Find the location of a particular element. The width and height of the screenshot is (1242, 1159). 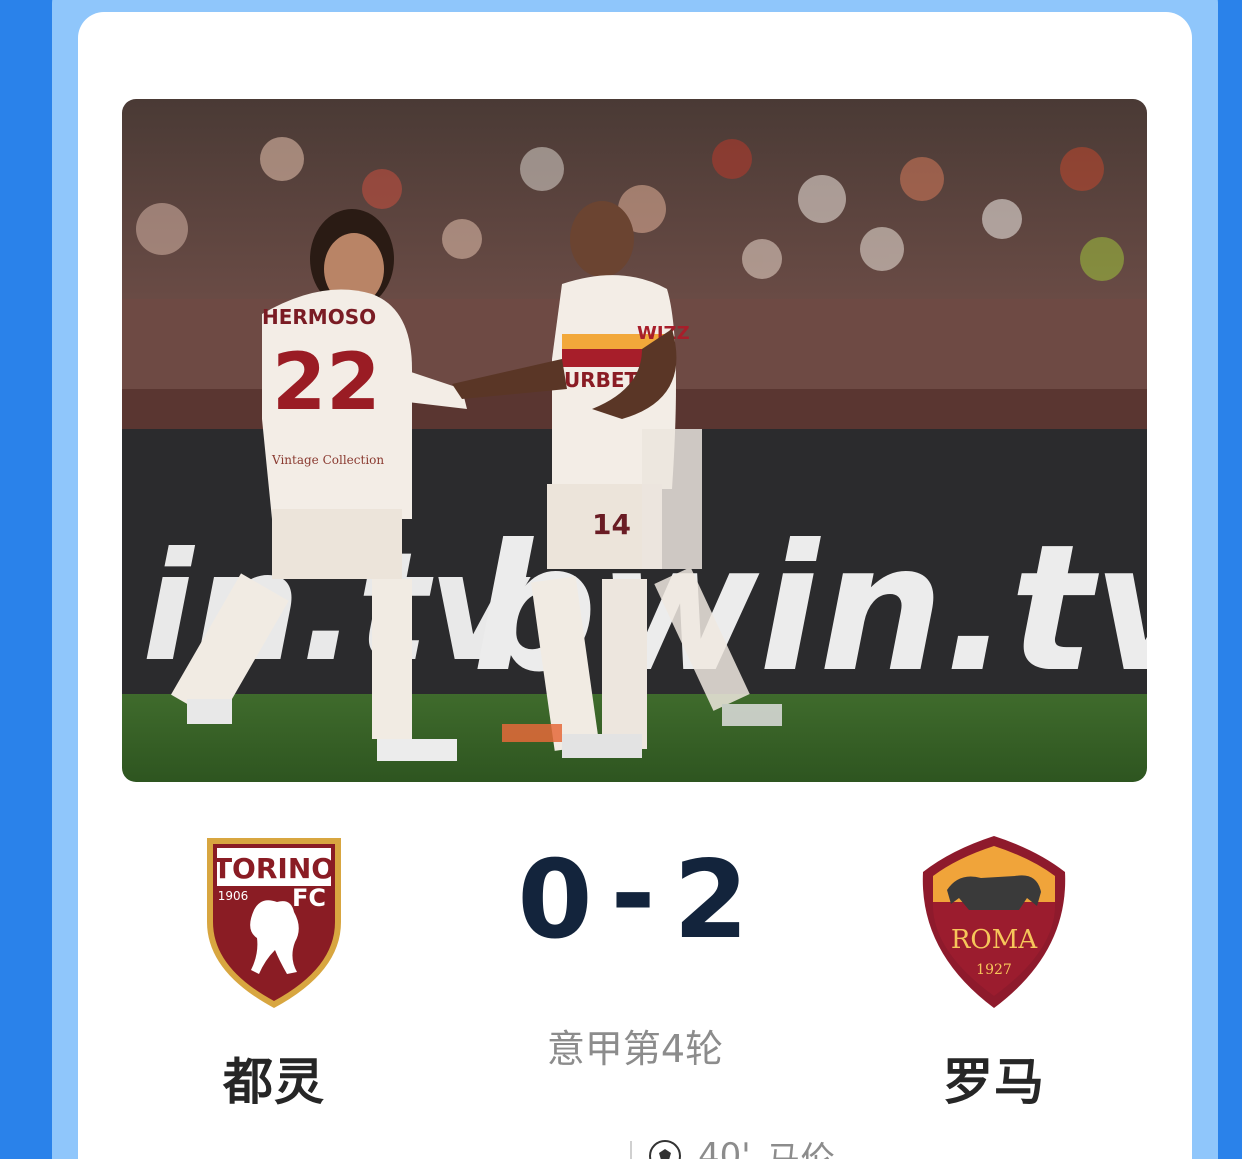

home-shirt-number: 22 is located at coordinates (326, 383).